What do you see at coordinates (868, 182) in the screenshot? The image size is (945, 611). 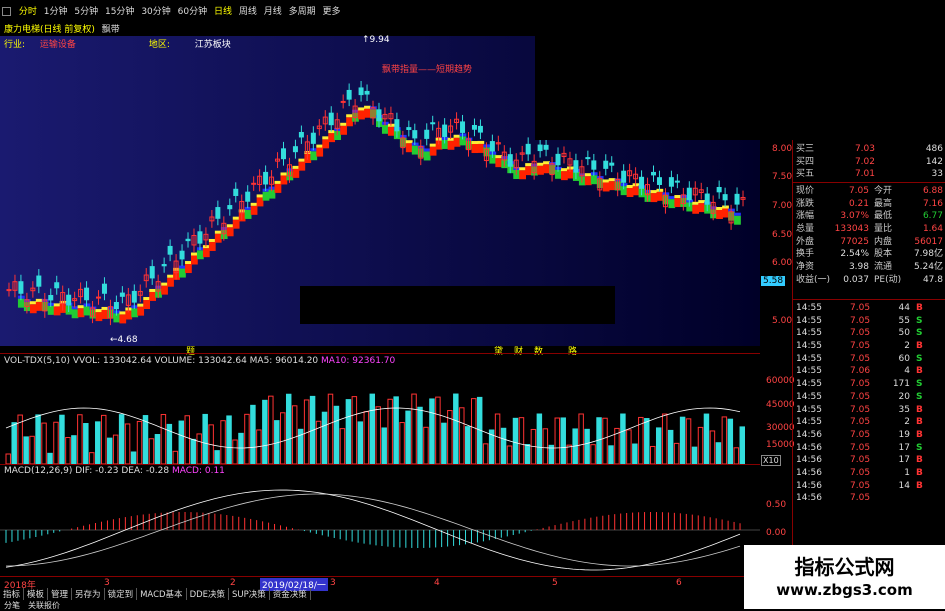 I see `quote-divider` at bounding box center [868, 182].